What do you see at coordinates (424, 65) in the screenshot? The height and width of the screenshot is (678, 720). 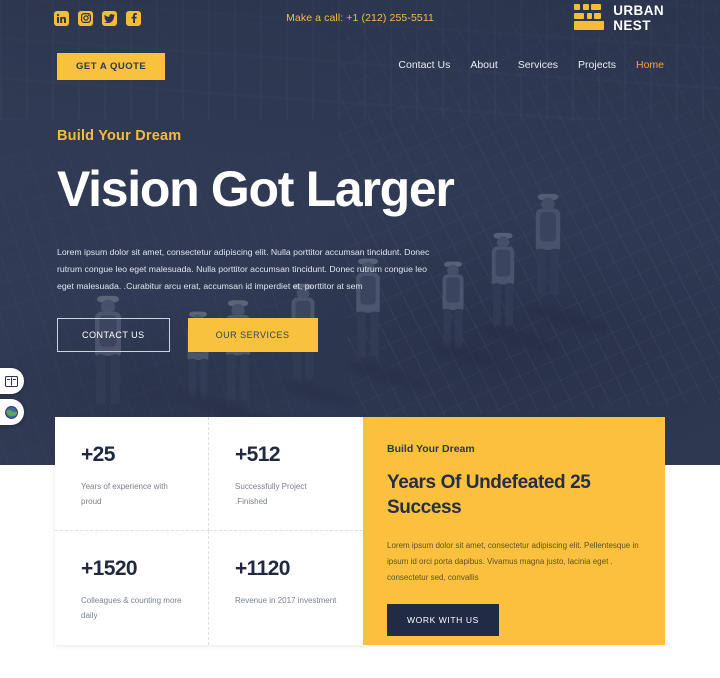 I see `nav-link-contact-us: Contact Us` at bounding box center [424, 65].